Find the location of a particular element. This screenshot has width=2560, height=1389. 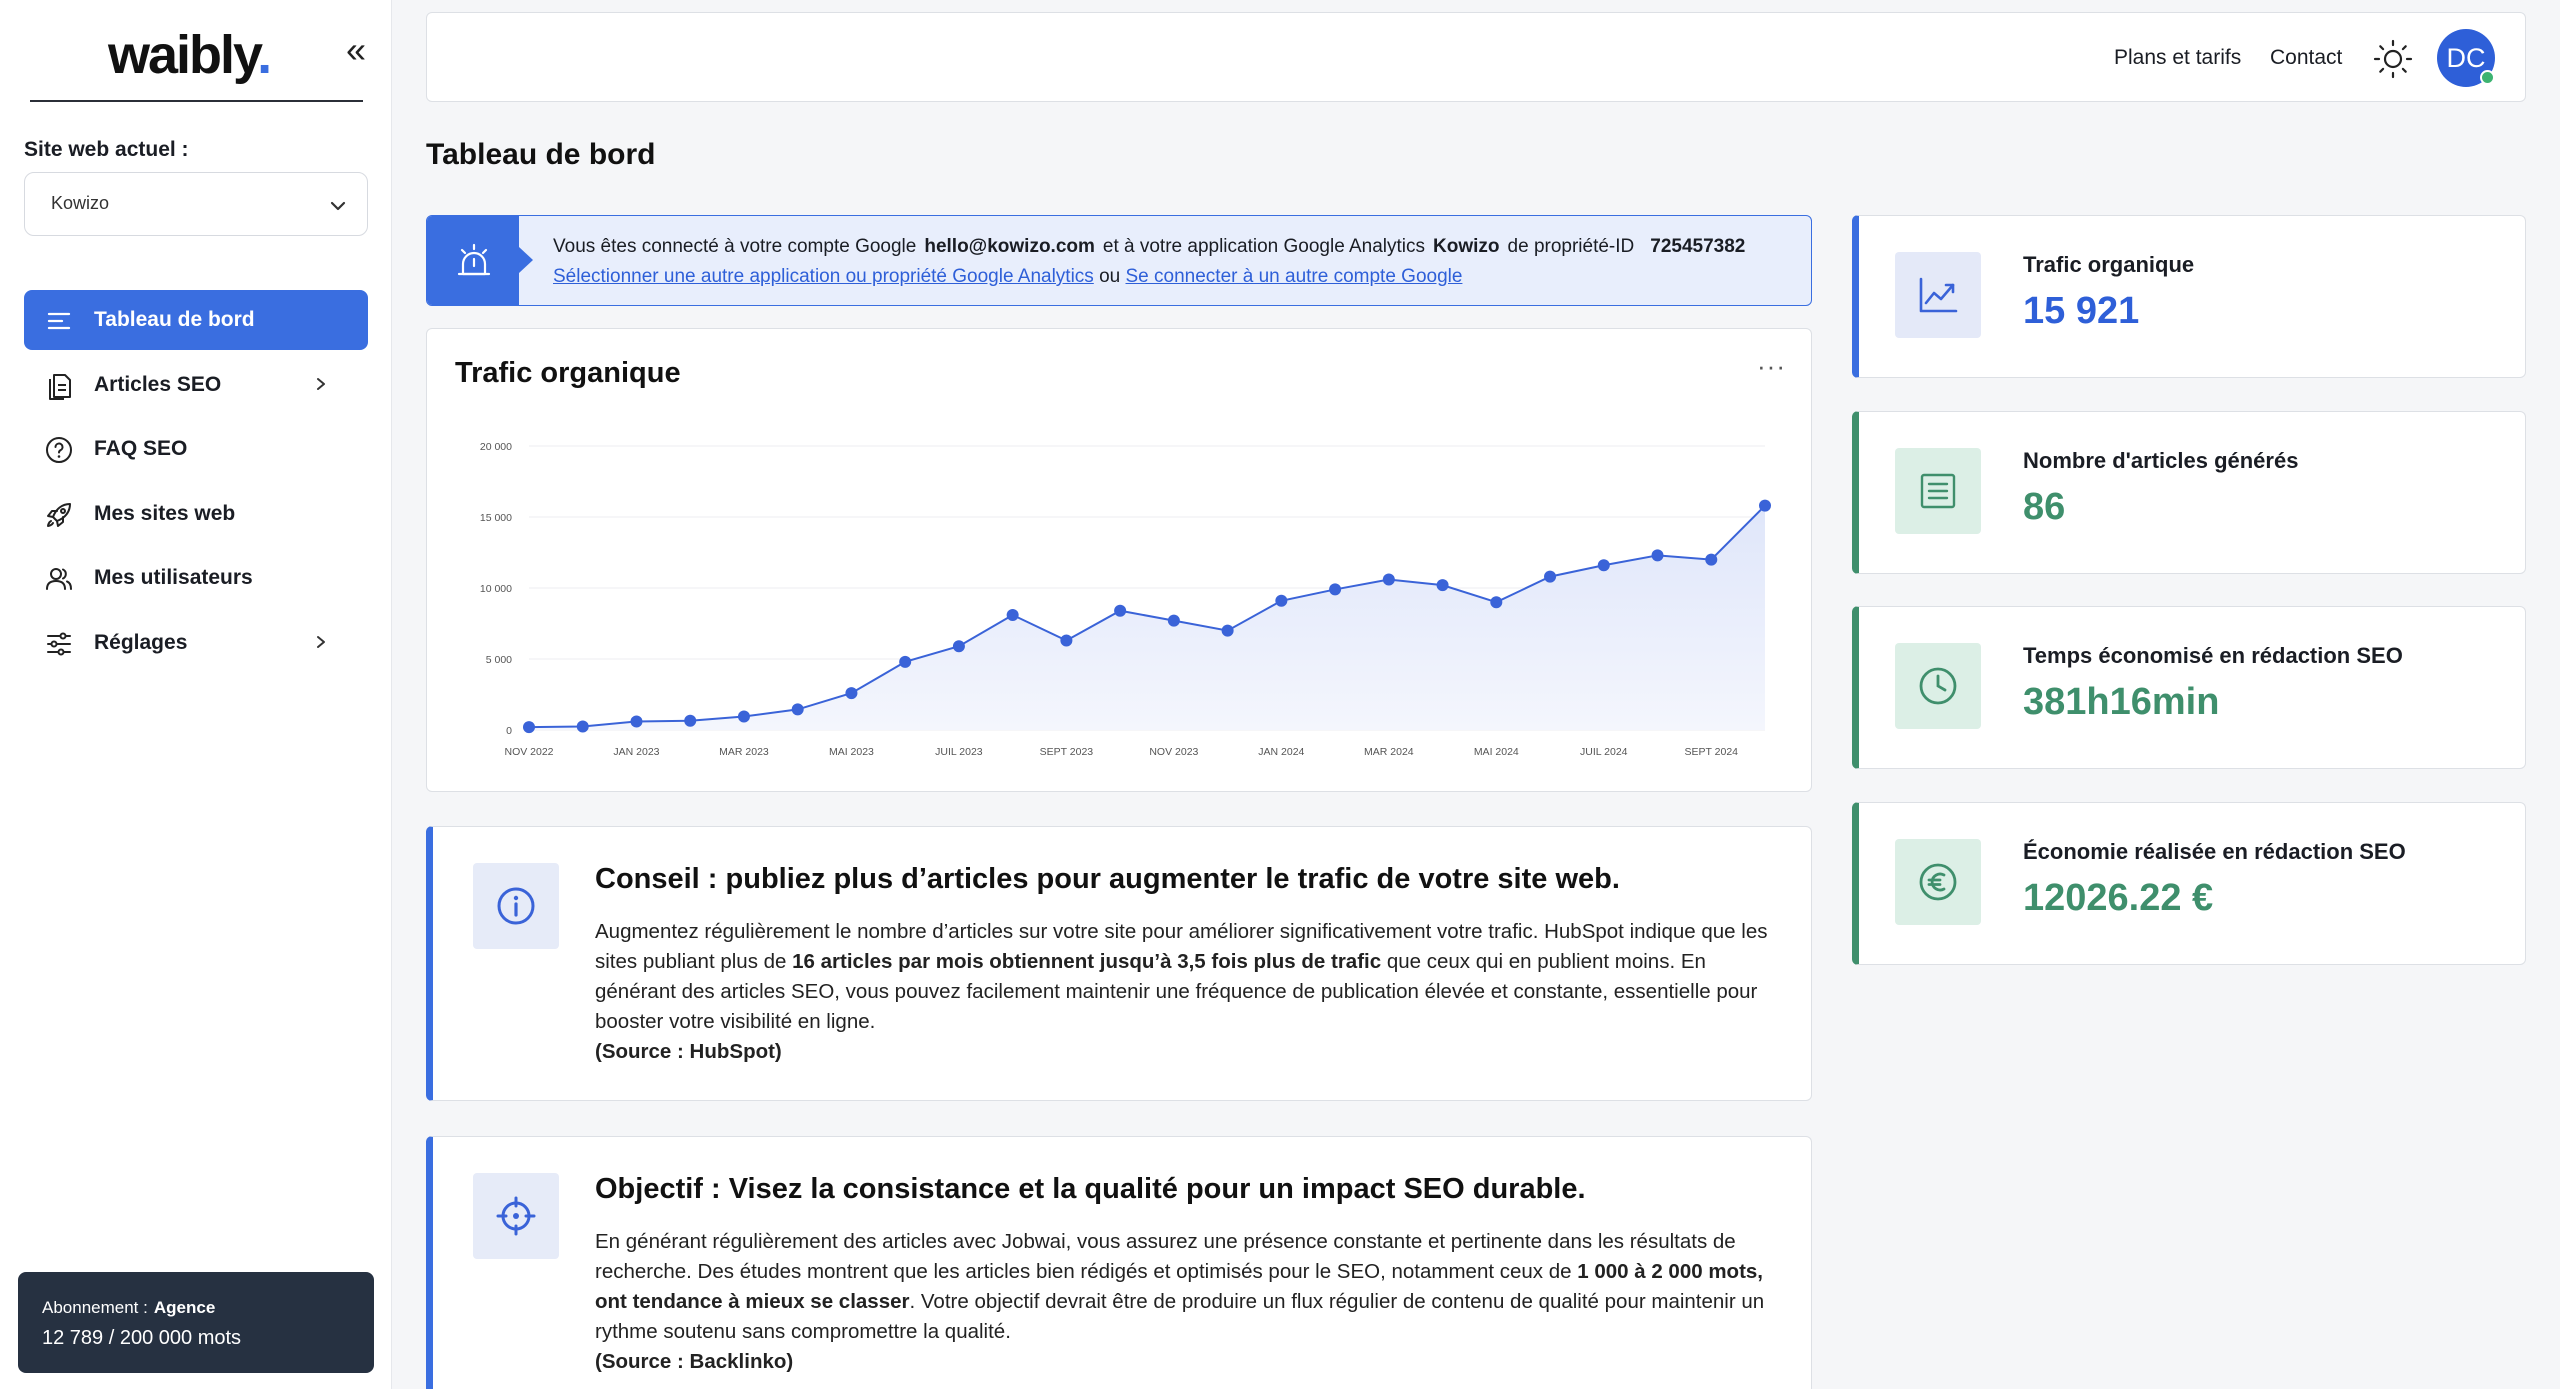

euro-icon is located at coordinates (1938, 882).